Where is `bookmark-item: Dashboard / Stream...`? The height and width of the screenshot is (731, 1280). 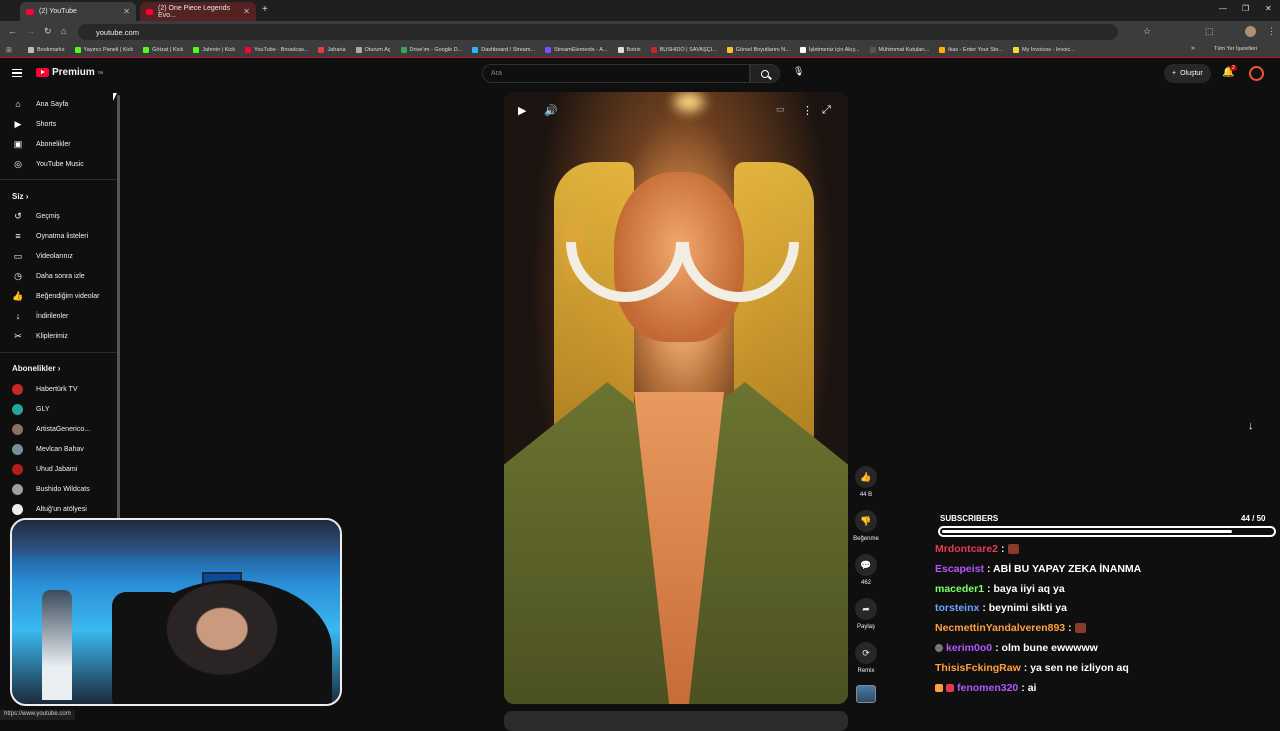 bookmark-item: Dashboard / Stream... is located at coordinates (503, 49).